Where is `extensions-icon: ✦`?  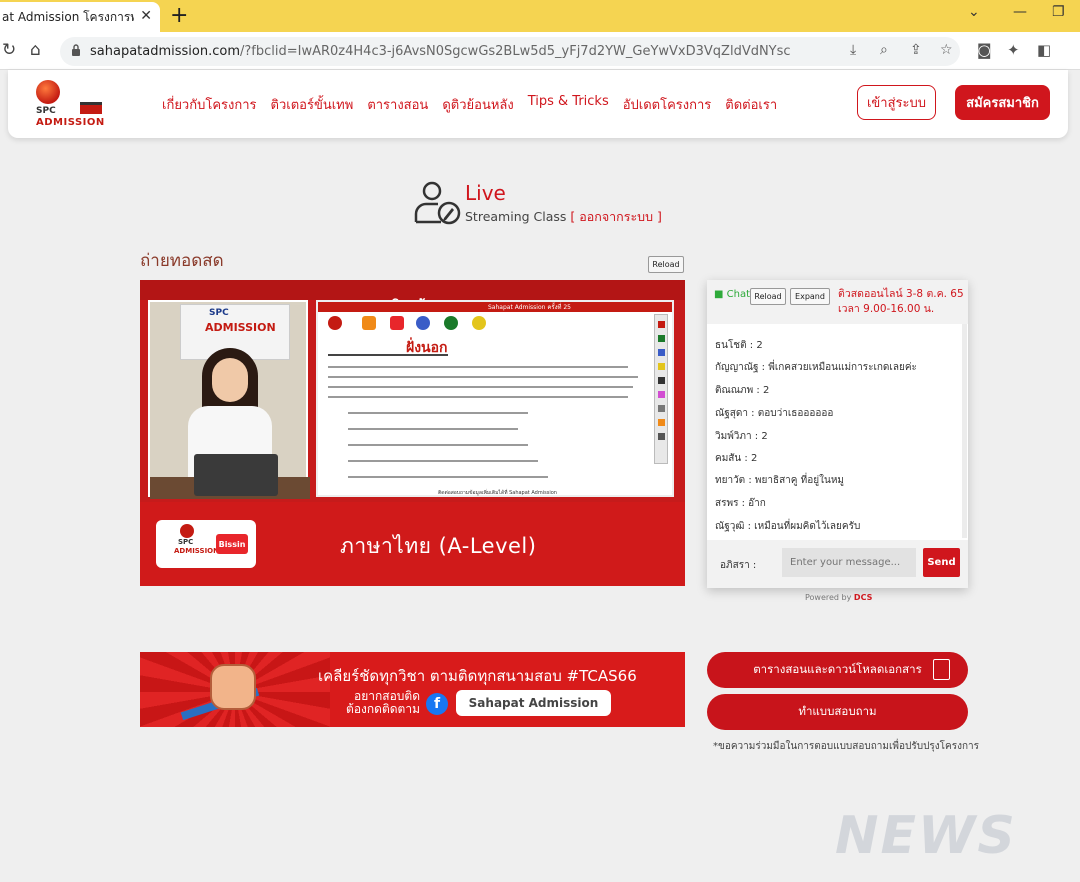 extensions-icon: ✦ is located at coordinates (1013, 50).